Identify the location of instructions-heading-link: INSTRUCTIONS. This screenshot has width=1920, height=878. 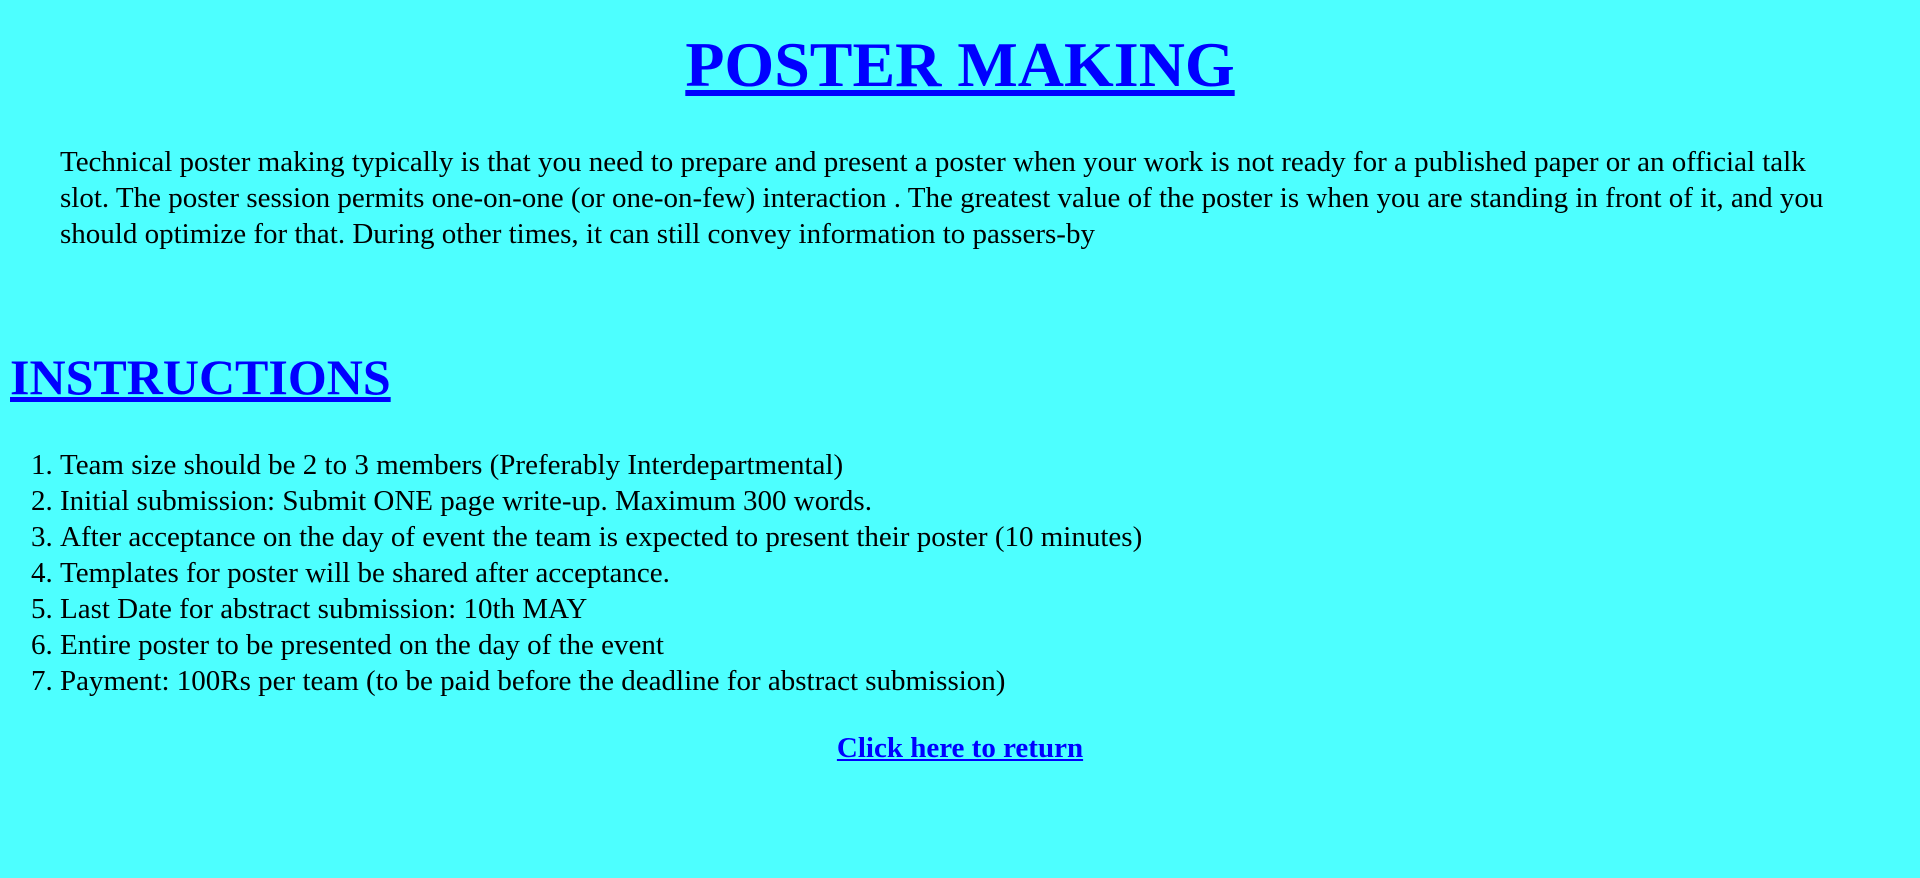
(200, 377).